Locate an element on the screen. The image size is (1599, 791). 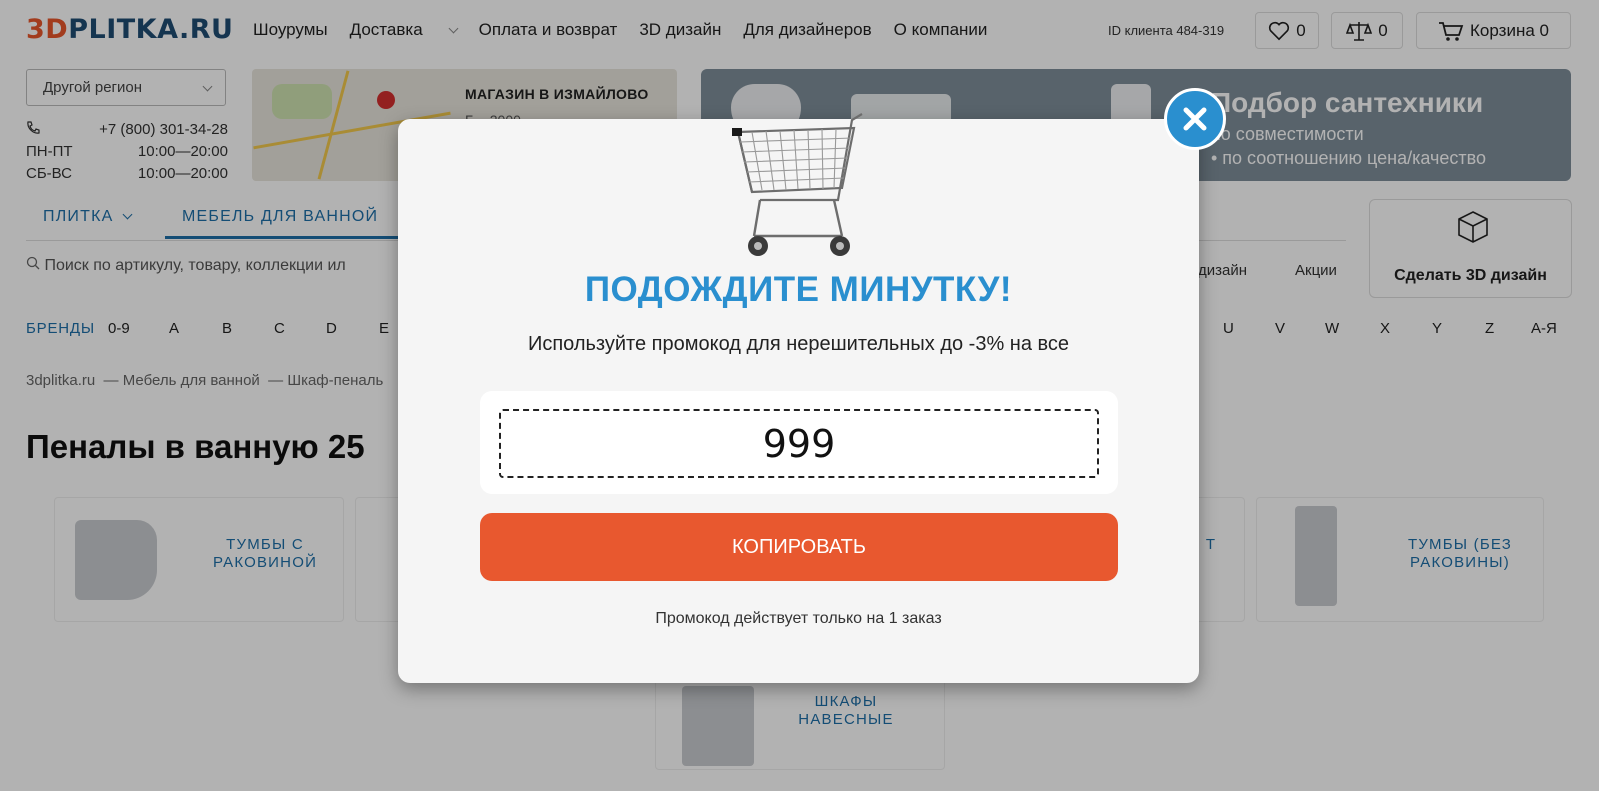
close-modal-button is located at coordinates (1195, 119).